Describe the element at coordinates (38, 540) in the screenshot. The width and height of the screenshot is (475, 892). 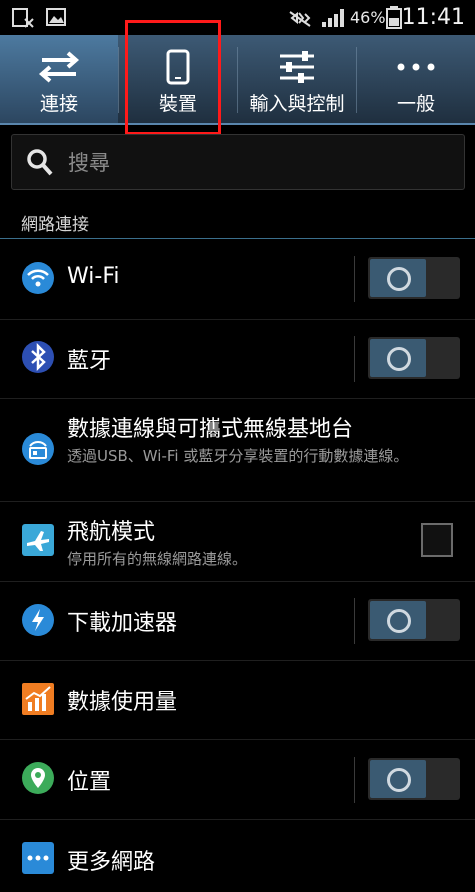
I see `airplane-icon` at that location.